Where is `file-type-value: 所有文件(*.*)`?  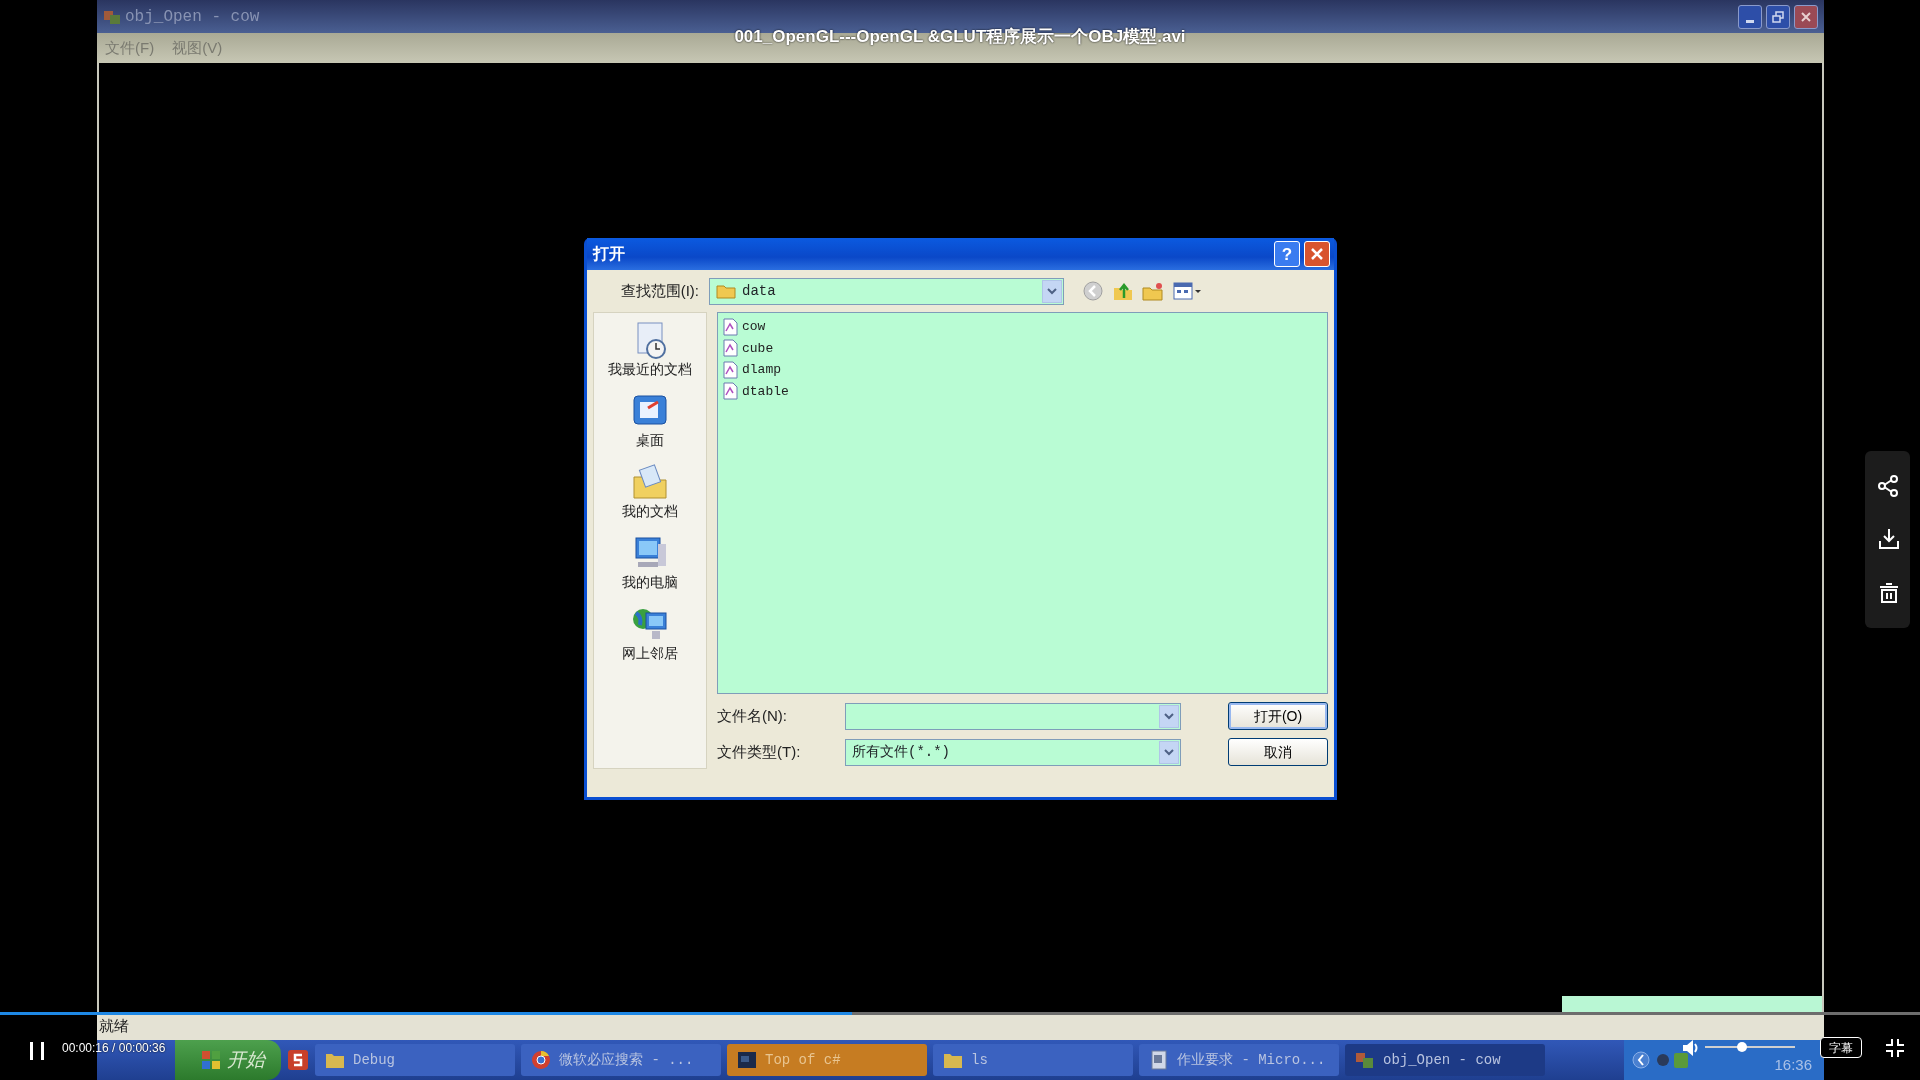
file-type-value: 所有文件(*.*) is located at coordinates (901, 752).